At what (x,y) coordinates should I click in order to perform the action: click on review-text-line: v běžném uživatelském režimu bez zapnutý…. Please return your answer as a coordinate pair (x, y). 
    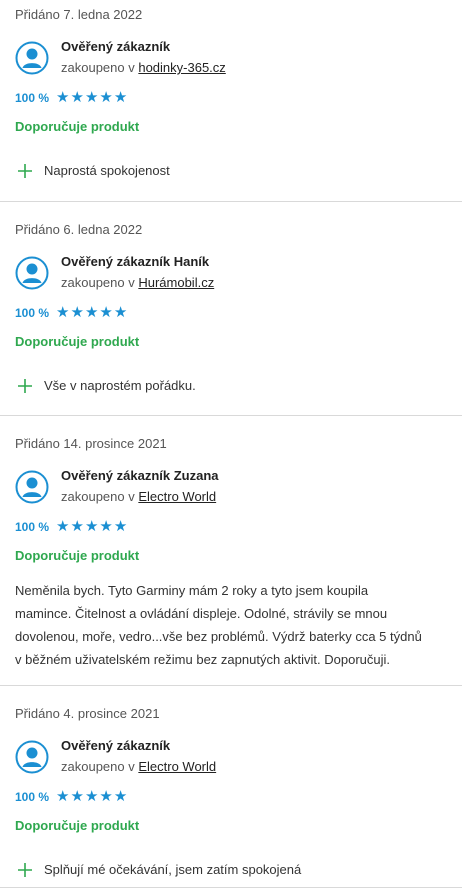
    Looking at the image, I should click on (202, 659).